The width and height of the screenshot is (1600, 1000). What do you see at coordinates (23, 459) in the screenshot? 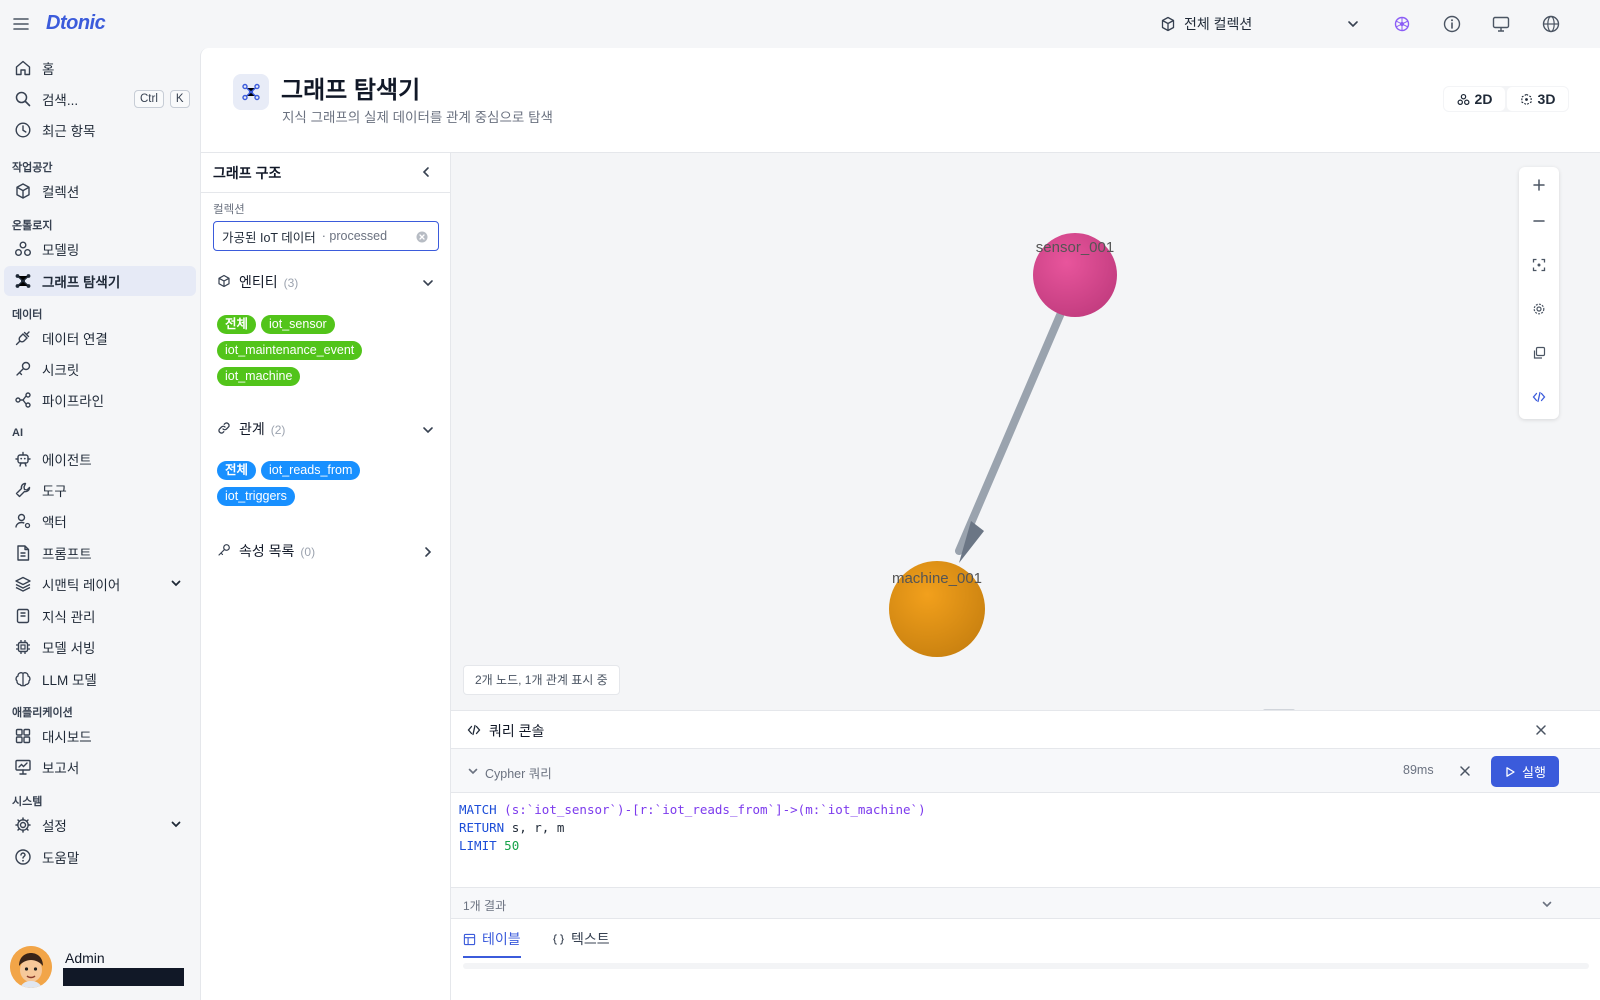
I see `robot-icon` at bounding box center [23, 459].